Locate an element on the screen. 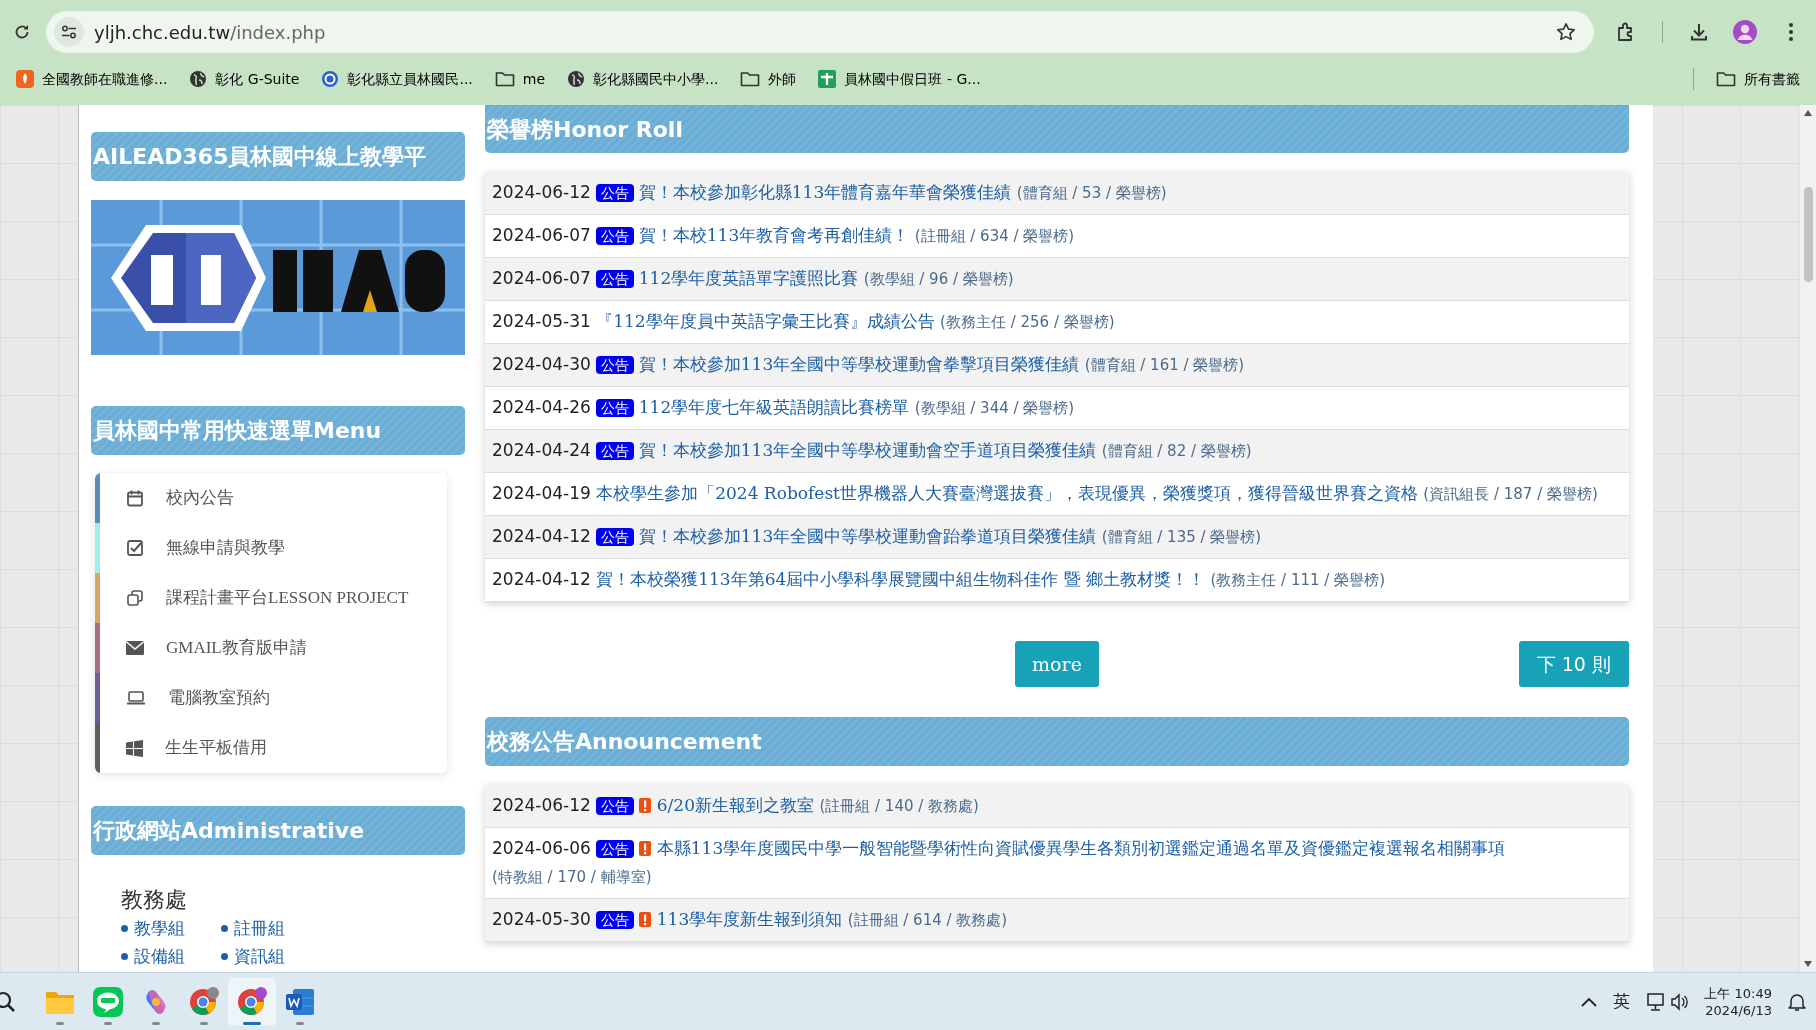 This screenshot has width=1816, height=1030. post-link: 本縣113學年度國民中學一般智能暨學術性向資賦優異學生各類別初選鑑定通過名單及資優鑑定複選報名相關事項 is located at coordinates (1081, 848).